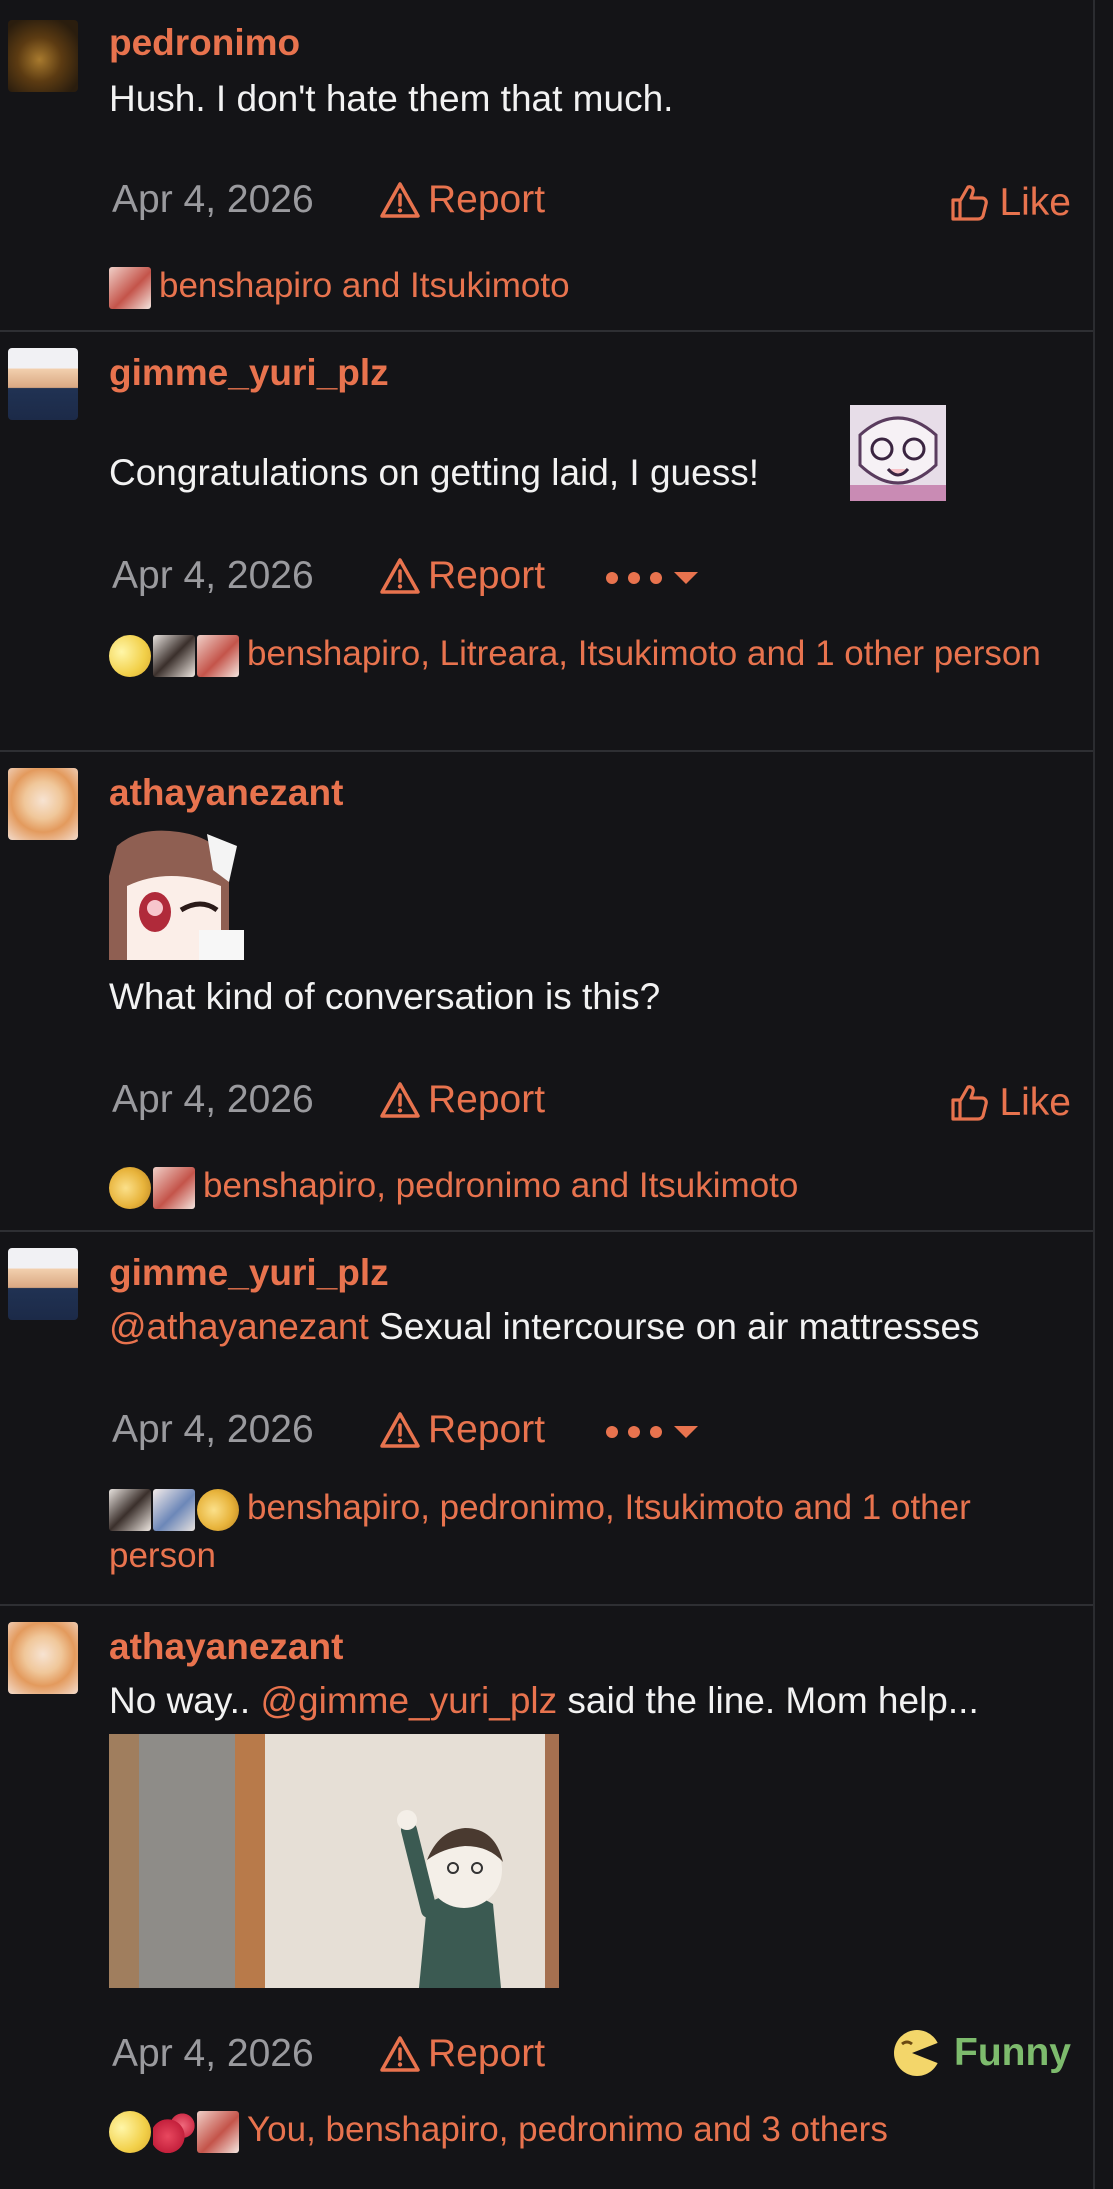  What do you see at coordinates (364, 285) in the screenshot?
I see `reactions-text: benshapiro and Itsukimoto` at bounding box center [364, 285].